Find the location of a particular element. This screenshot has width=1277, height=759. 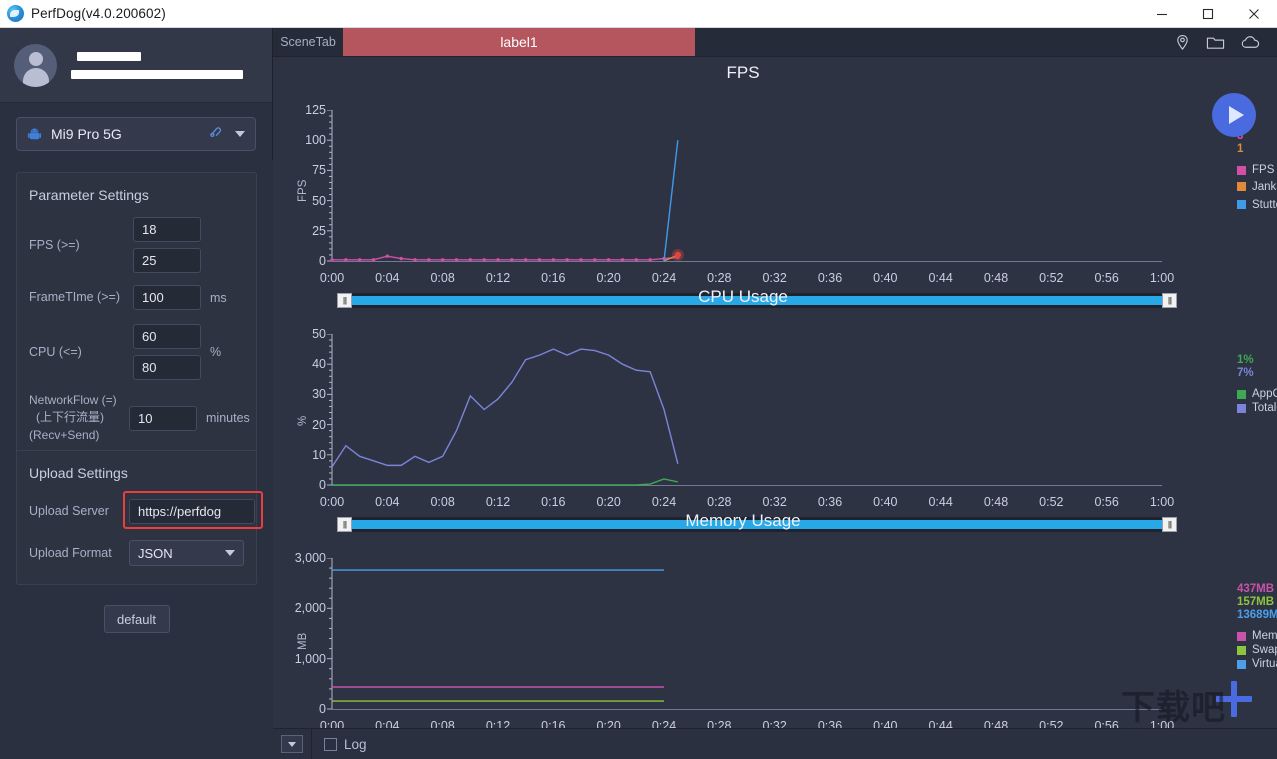

networkflow-label-line3: (Recv+Send) is located at coordinates (64, 434).